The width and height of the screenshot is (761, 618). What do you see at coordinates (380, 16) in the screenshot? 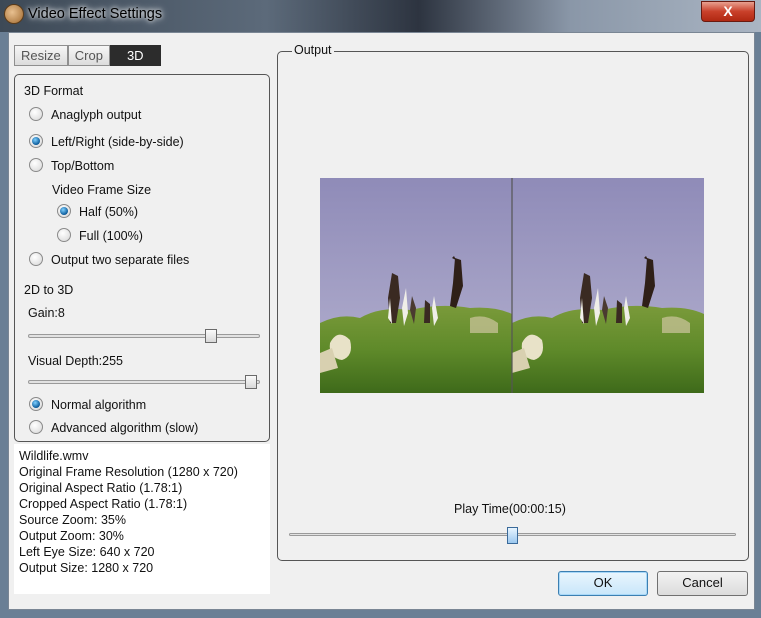
I see `title-bar: Video Effect Settings X` at bounding box center [380, 16].